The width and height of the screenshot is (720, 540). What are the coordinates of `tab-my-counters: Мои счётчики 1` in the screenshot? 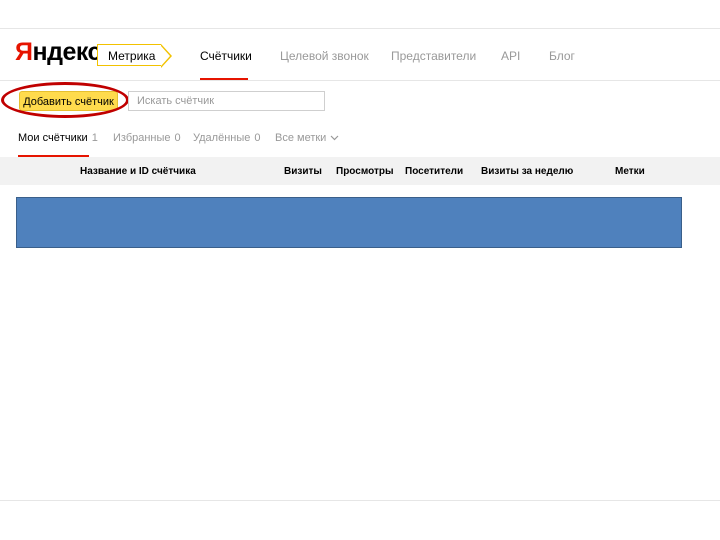 It's located at (58, 138).